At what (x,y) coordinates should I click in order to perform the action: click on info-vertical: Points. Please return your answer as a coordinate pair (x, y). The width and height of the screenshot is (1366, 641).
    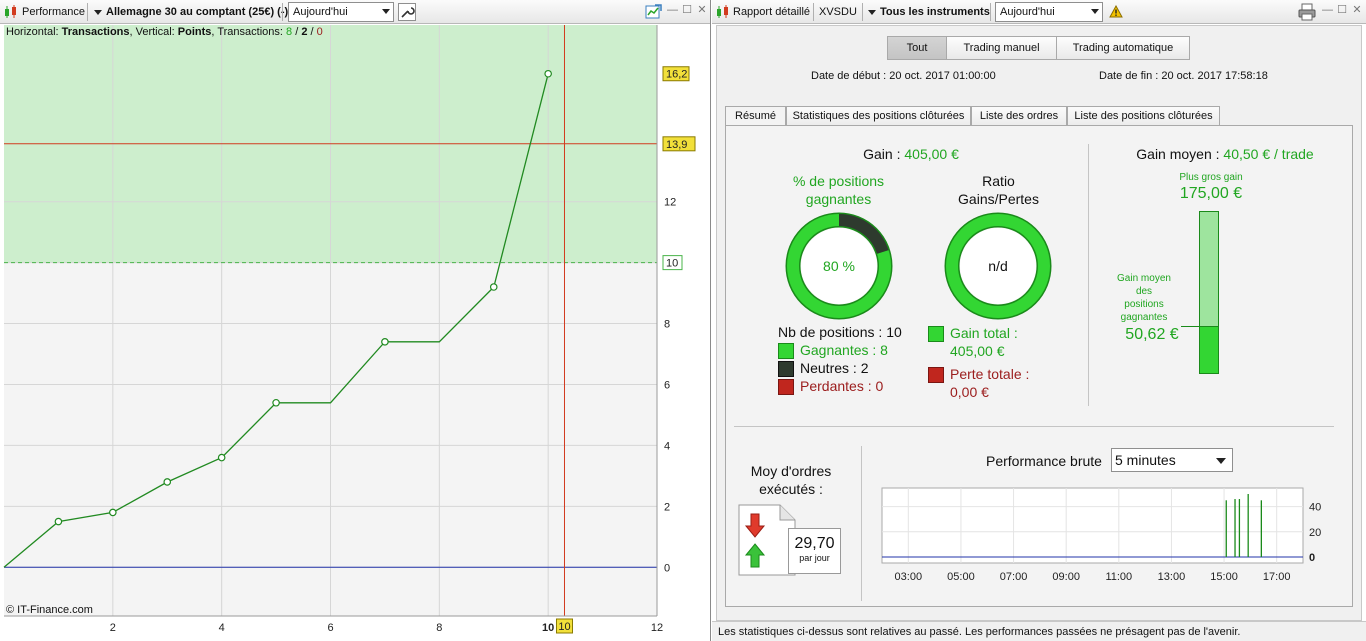
    Looking at the image, I should click on (194, 32).